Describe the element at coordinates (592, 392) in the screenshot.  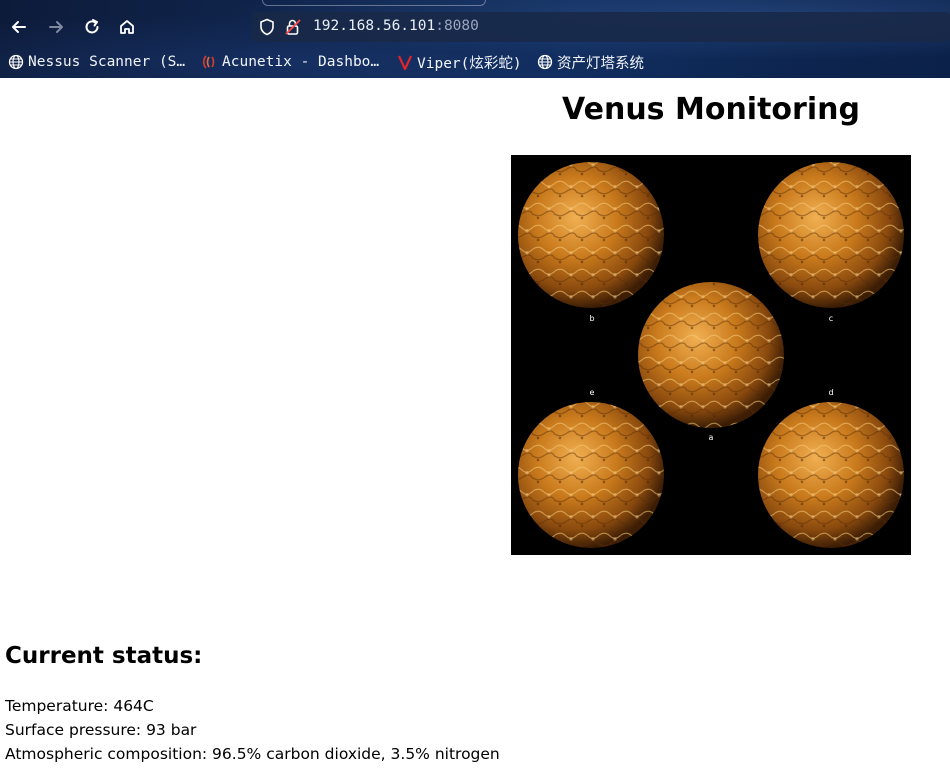
I see `globe-label-e: e` at that location.